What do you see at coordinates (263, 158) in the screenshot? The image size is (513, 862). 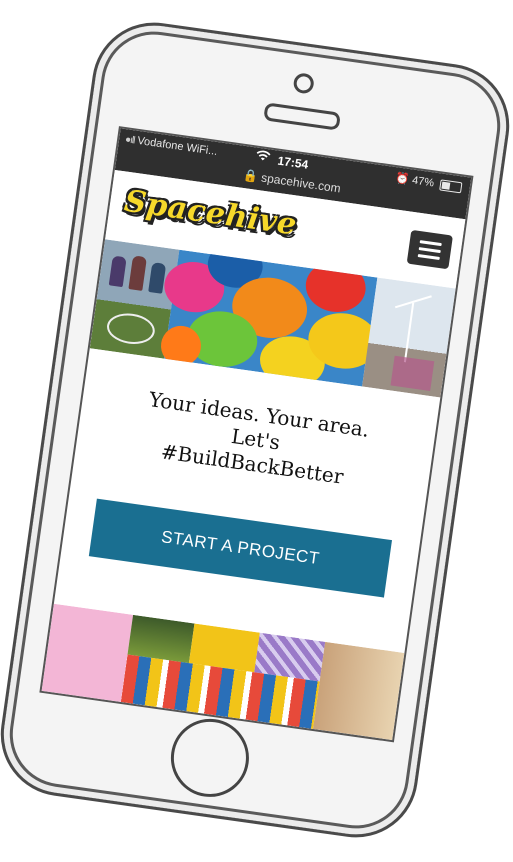 I see `wifi-icon` at bounding box center [263, 158].